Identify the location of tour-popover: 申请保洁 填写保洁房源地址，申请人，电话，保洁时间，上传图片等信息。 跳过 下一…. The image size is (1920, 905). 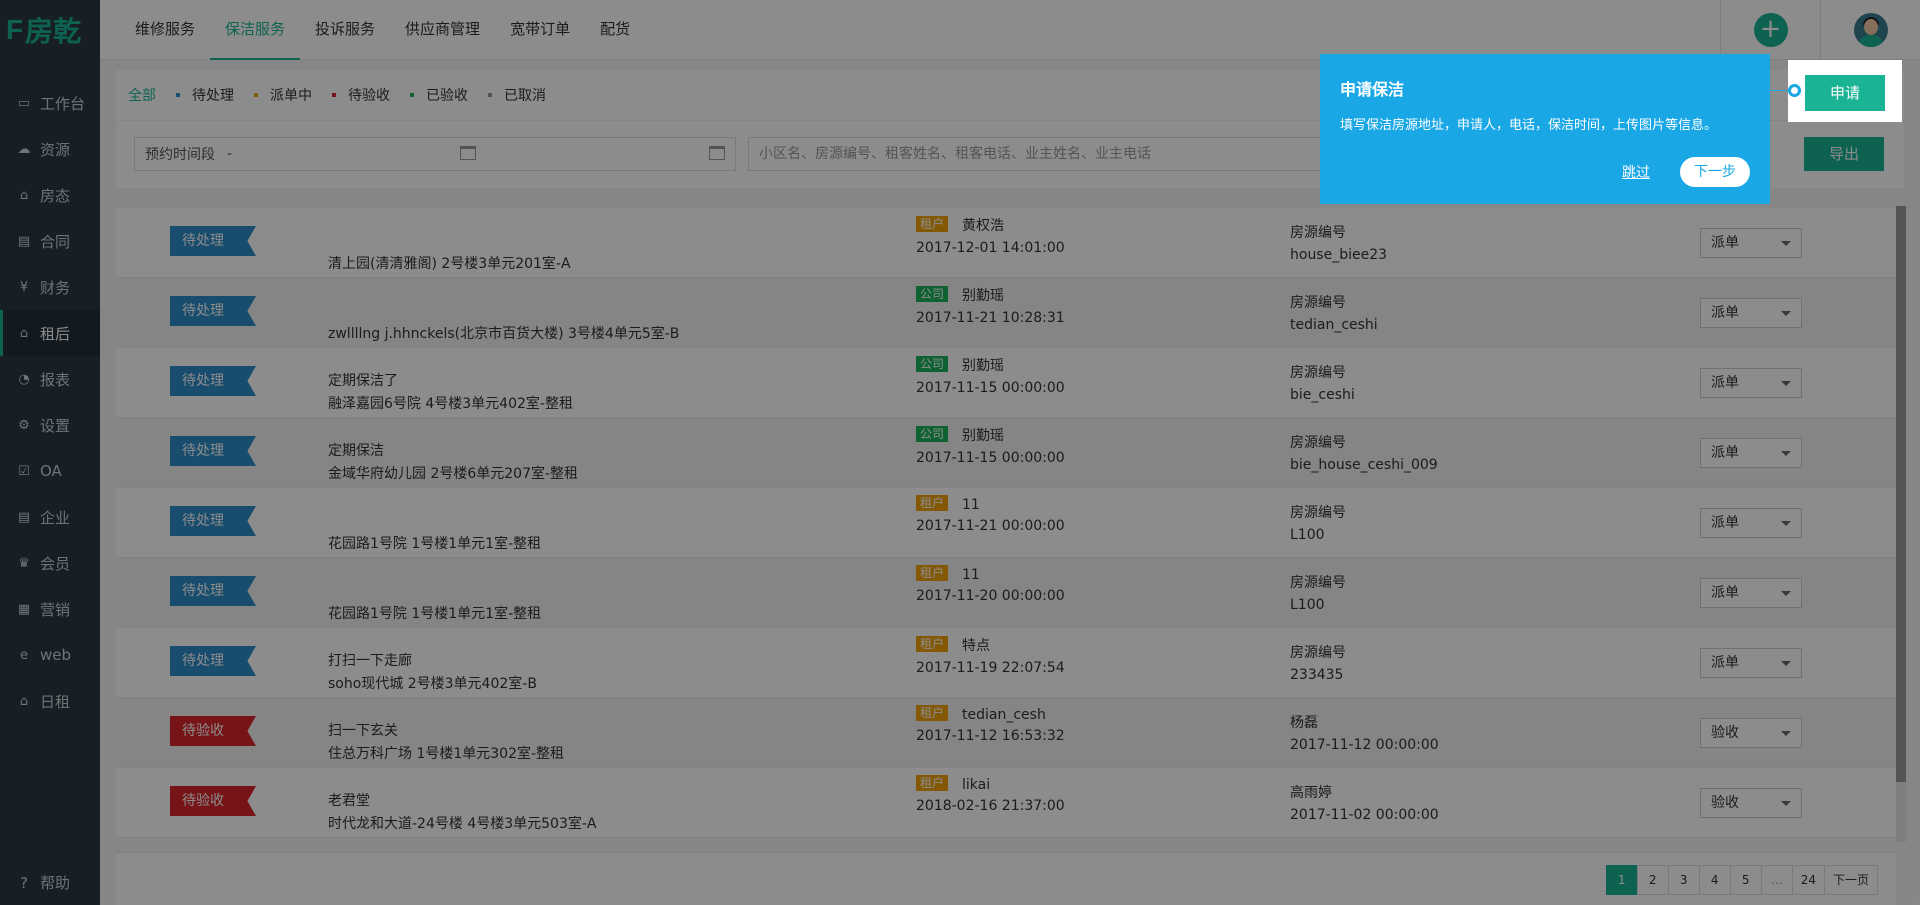
(1545, 129).